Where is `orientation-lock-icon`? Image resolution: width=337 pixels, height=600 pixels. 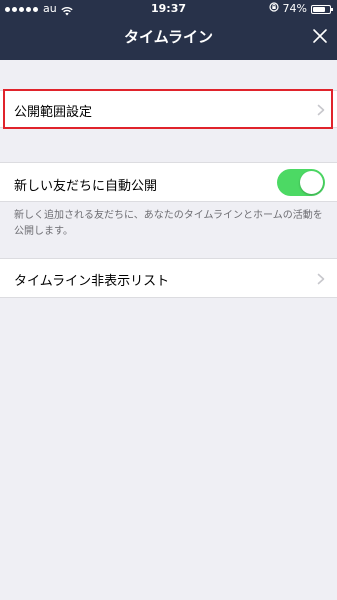 orientation-lock-icon is located at coordinates (273, 9).